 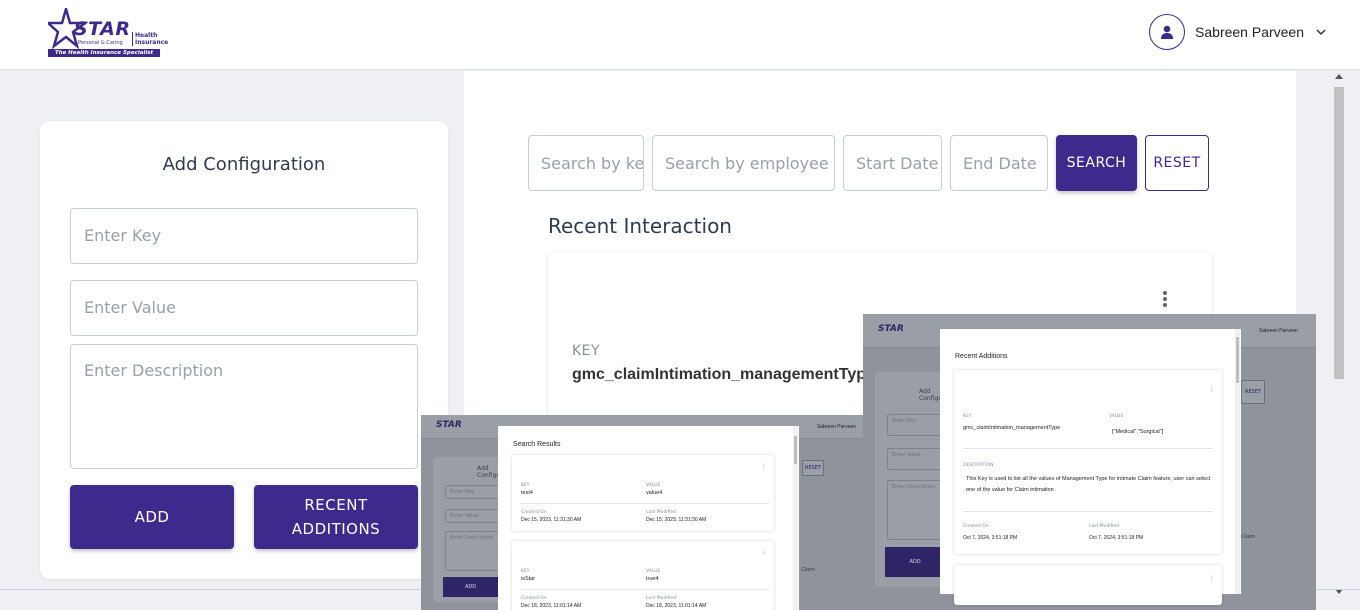 What do you see at coordinates (976, 526) in the screenshot?
I see `addition-created-label: Created On` at bounding box center [976, 526].